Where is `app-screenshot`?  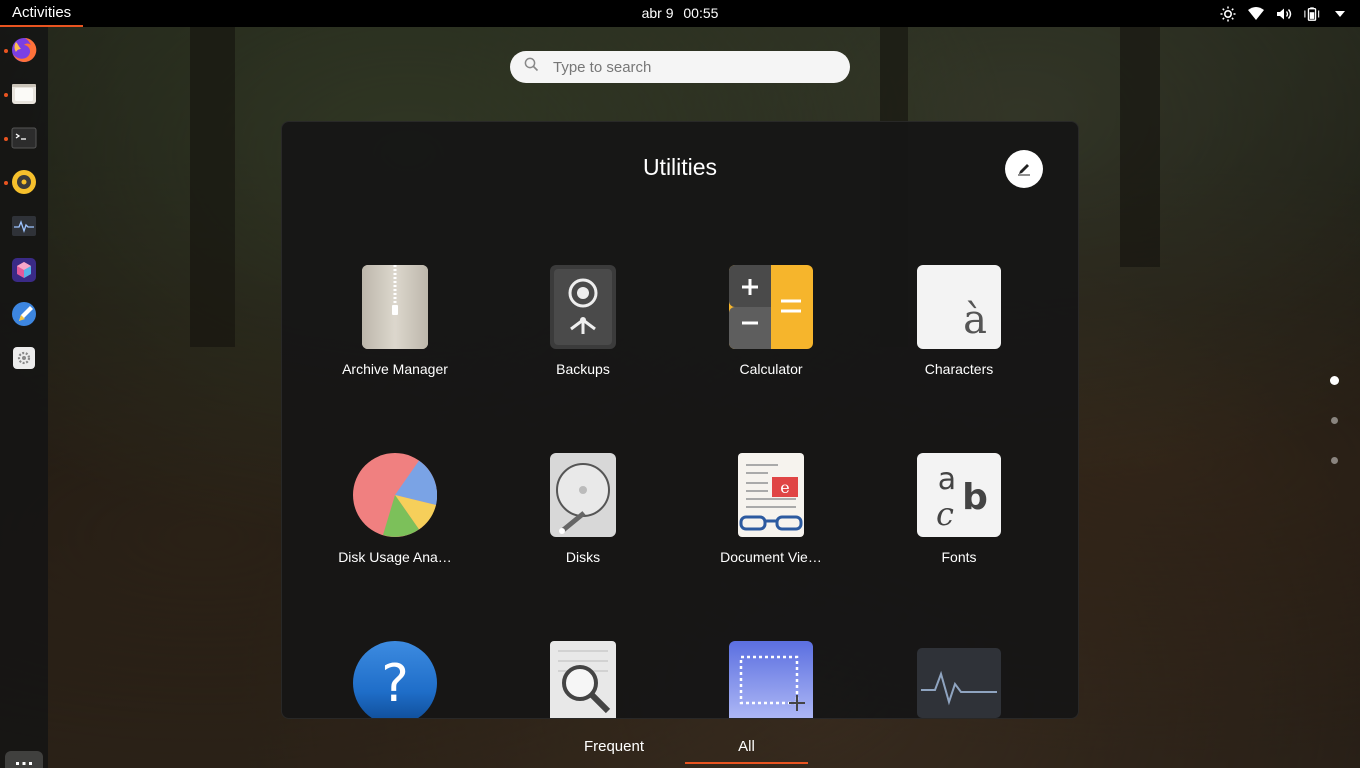 app-screenshot is located at coordinates (771, 679).